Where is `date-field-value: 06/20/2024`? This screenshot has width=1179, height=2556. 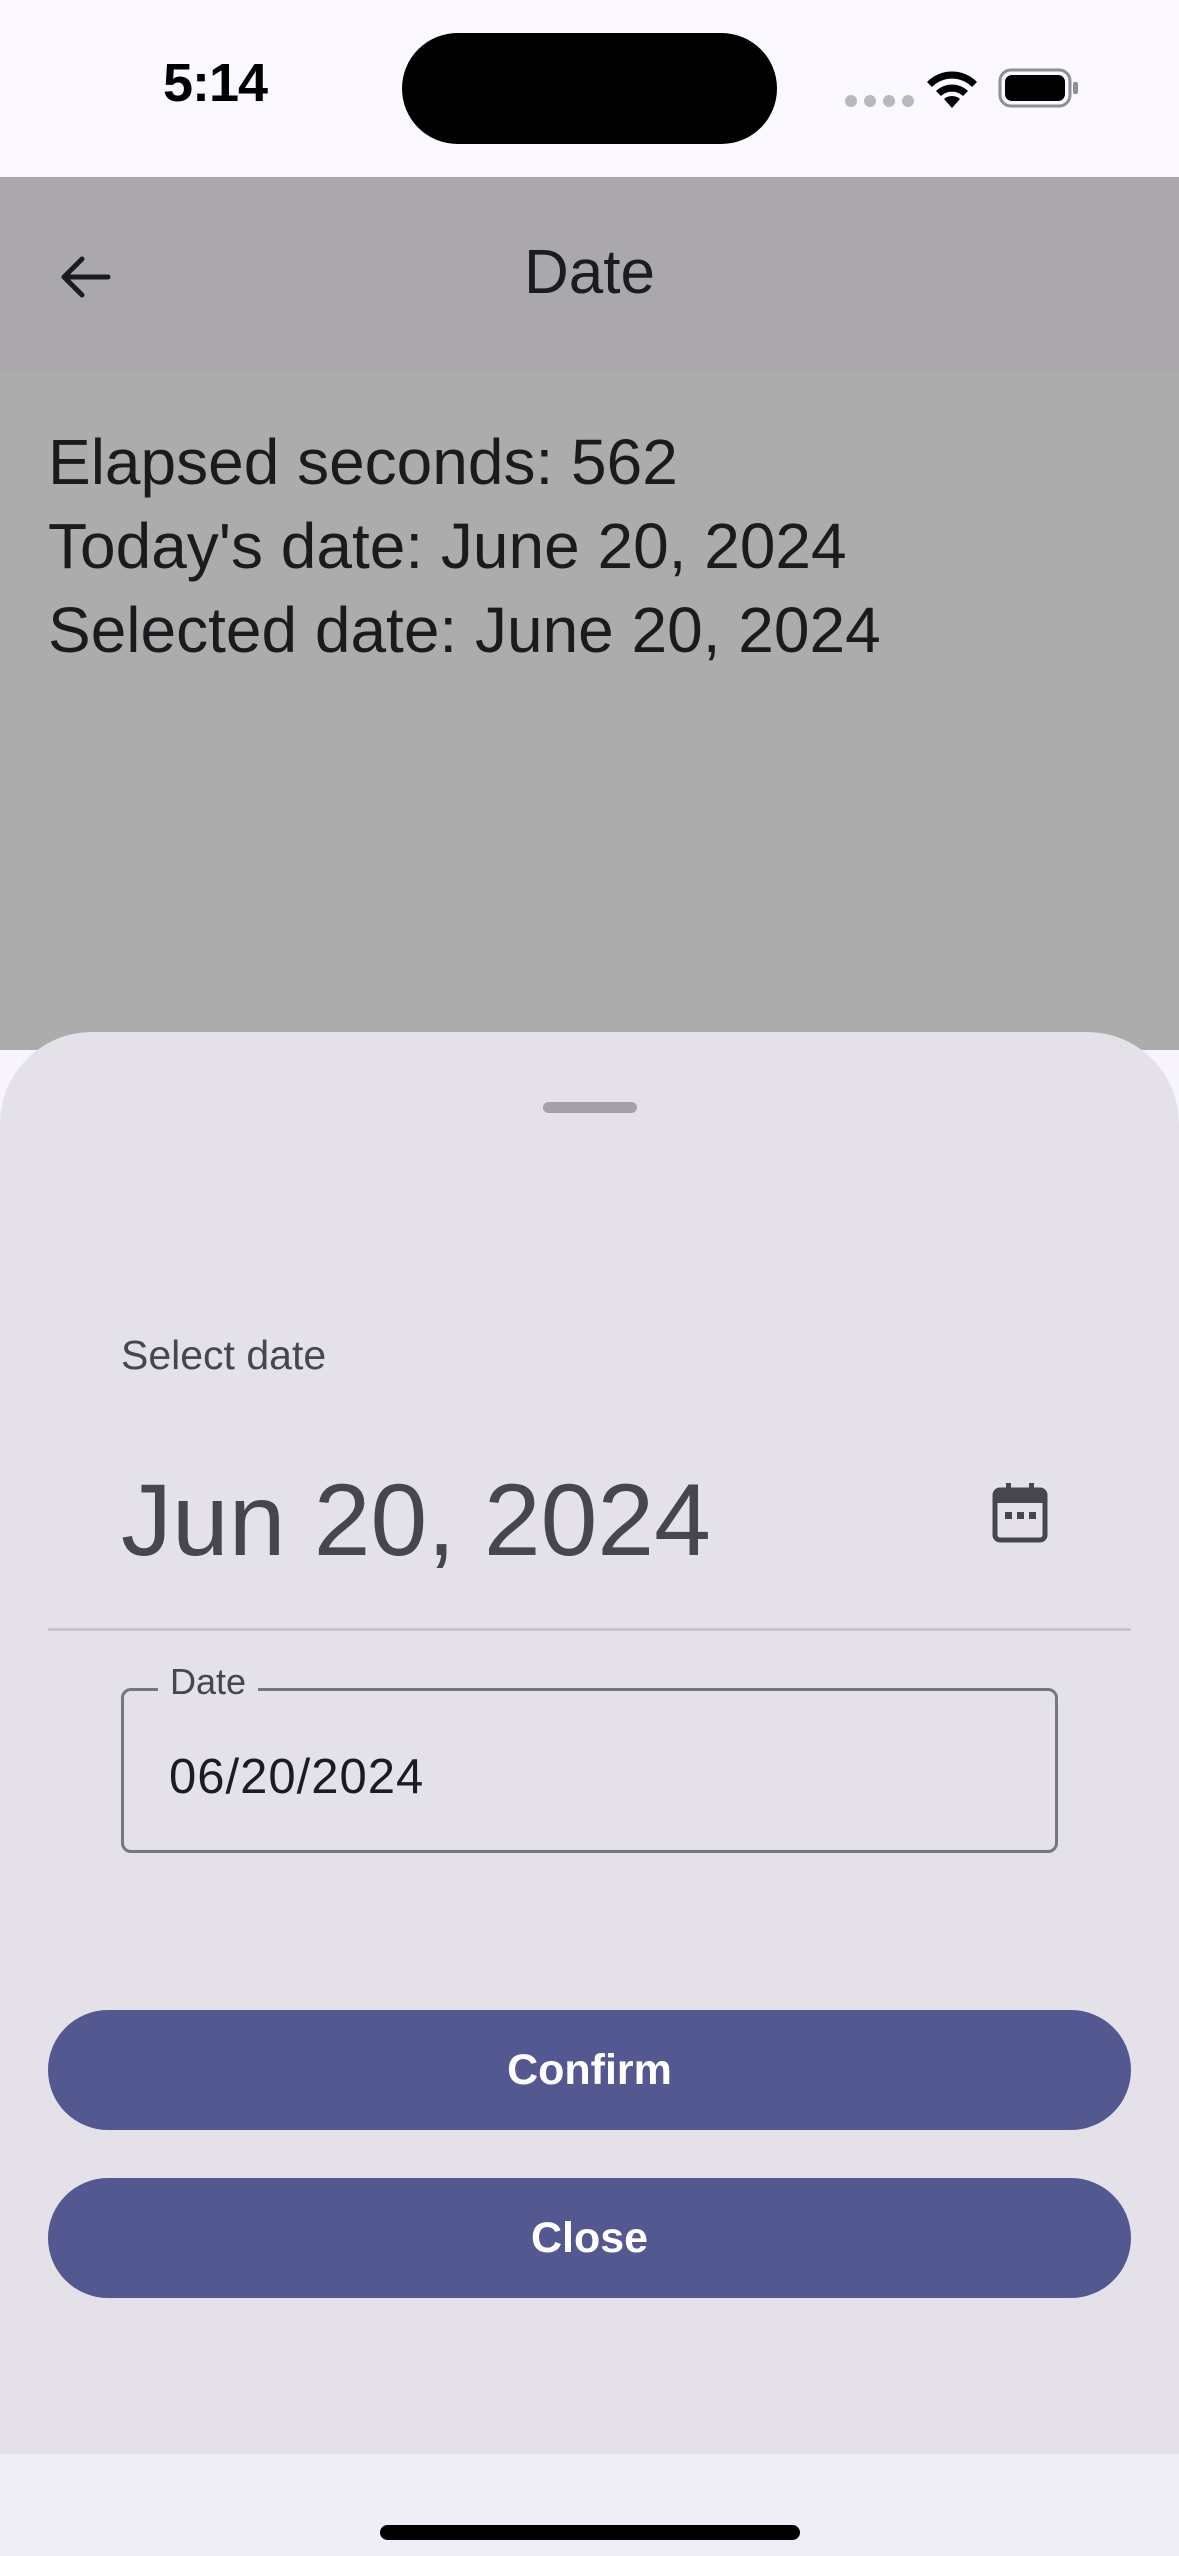
date-field-value: 06/20/2024 is located at coordinates (296, 1777).